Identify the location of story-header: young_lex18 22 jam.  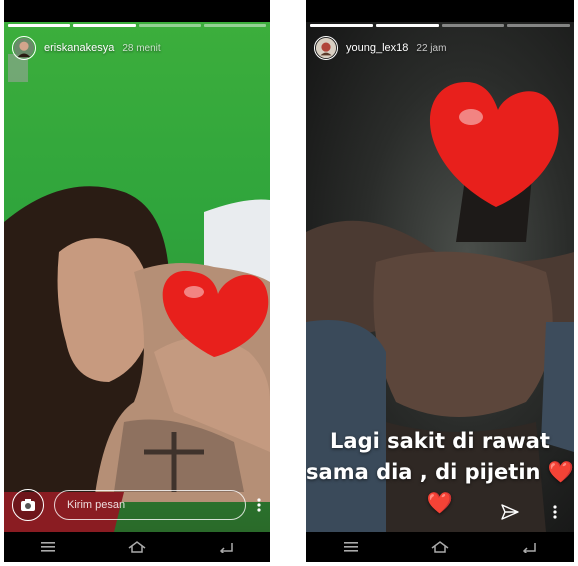
(380, 48).